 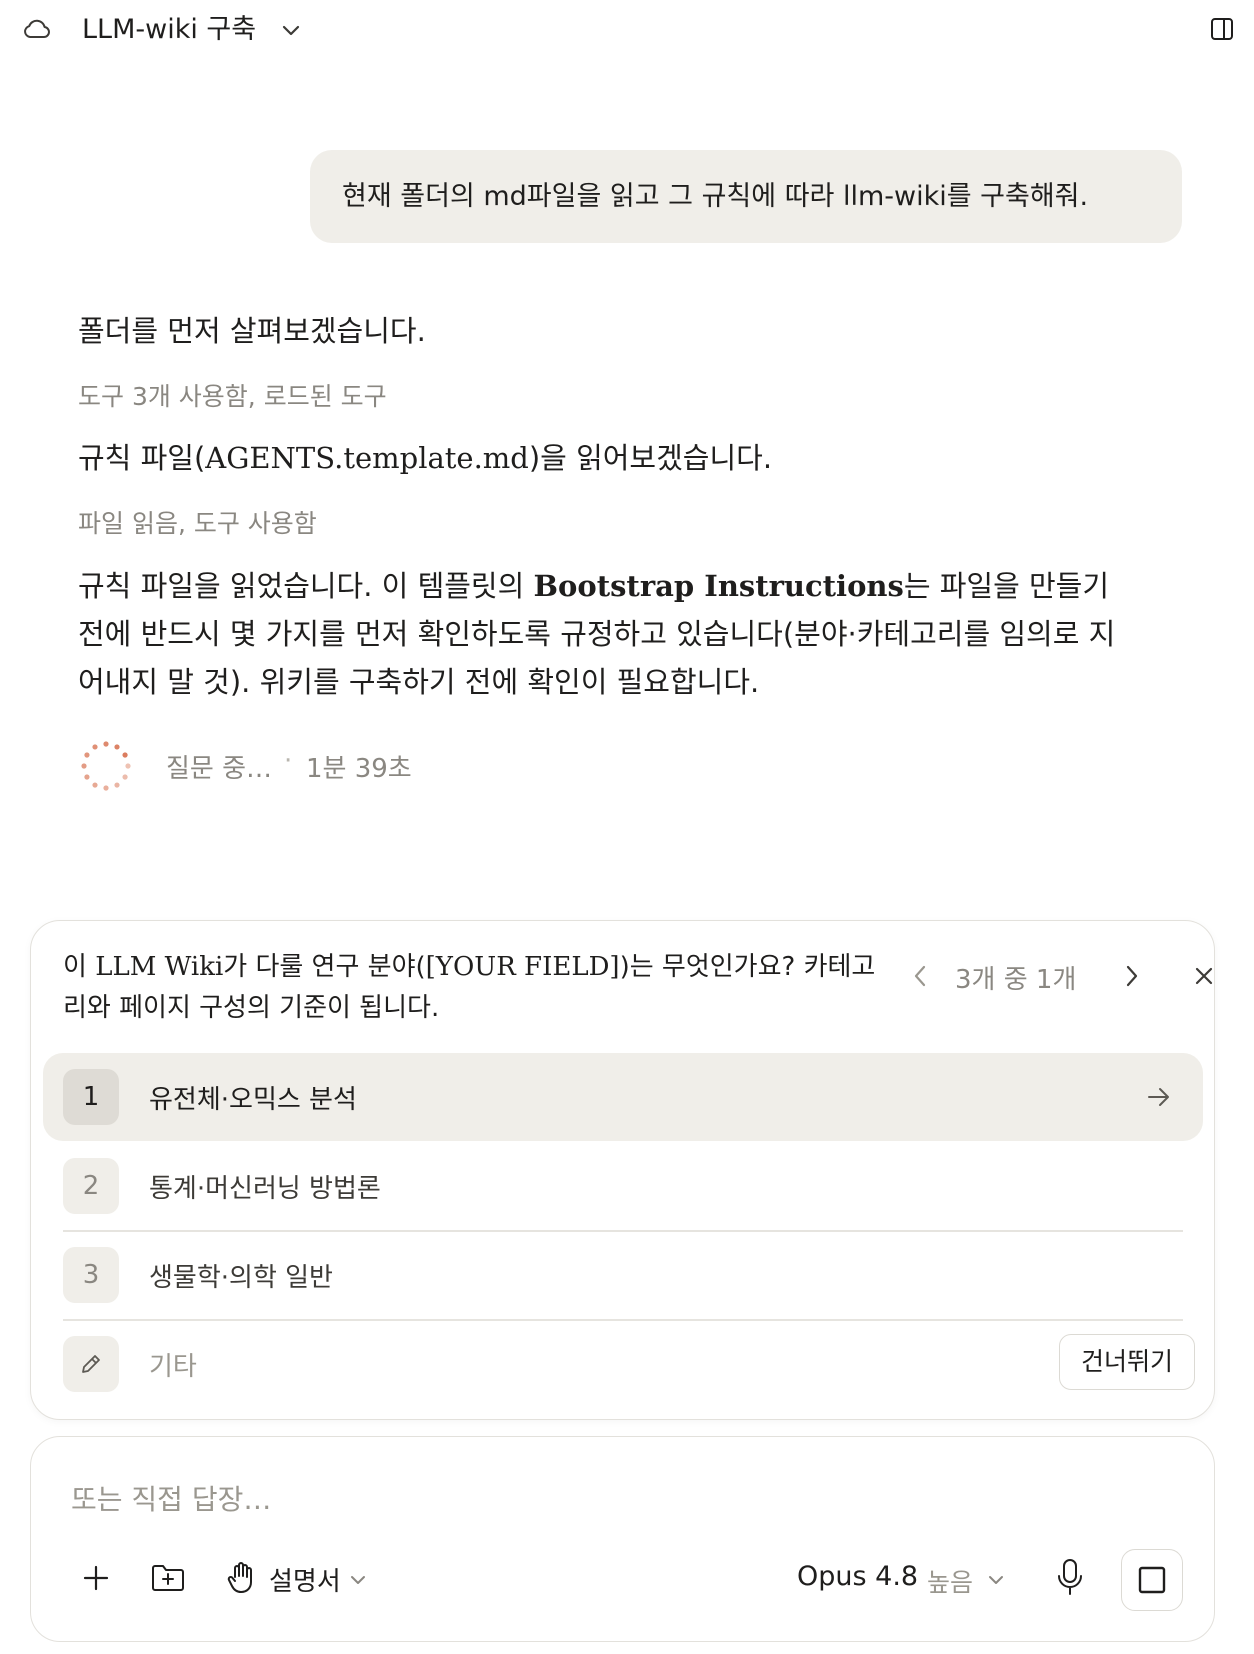 I want to click on option-number: 3, so click(x=91, y=1275).